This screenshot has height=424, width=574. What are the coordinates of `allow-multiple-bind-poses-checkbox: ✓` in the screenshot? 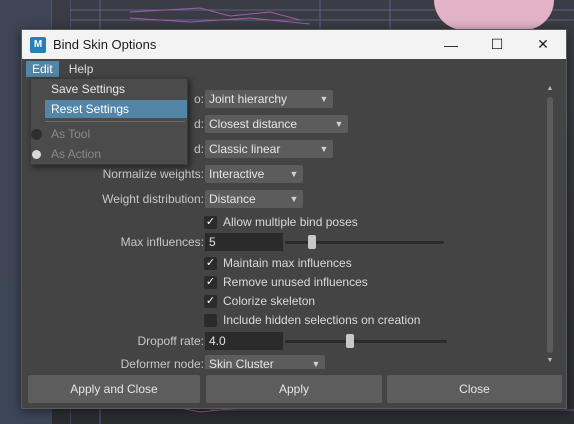 It's located at (210, 222).